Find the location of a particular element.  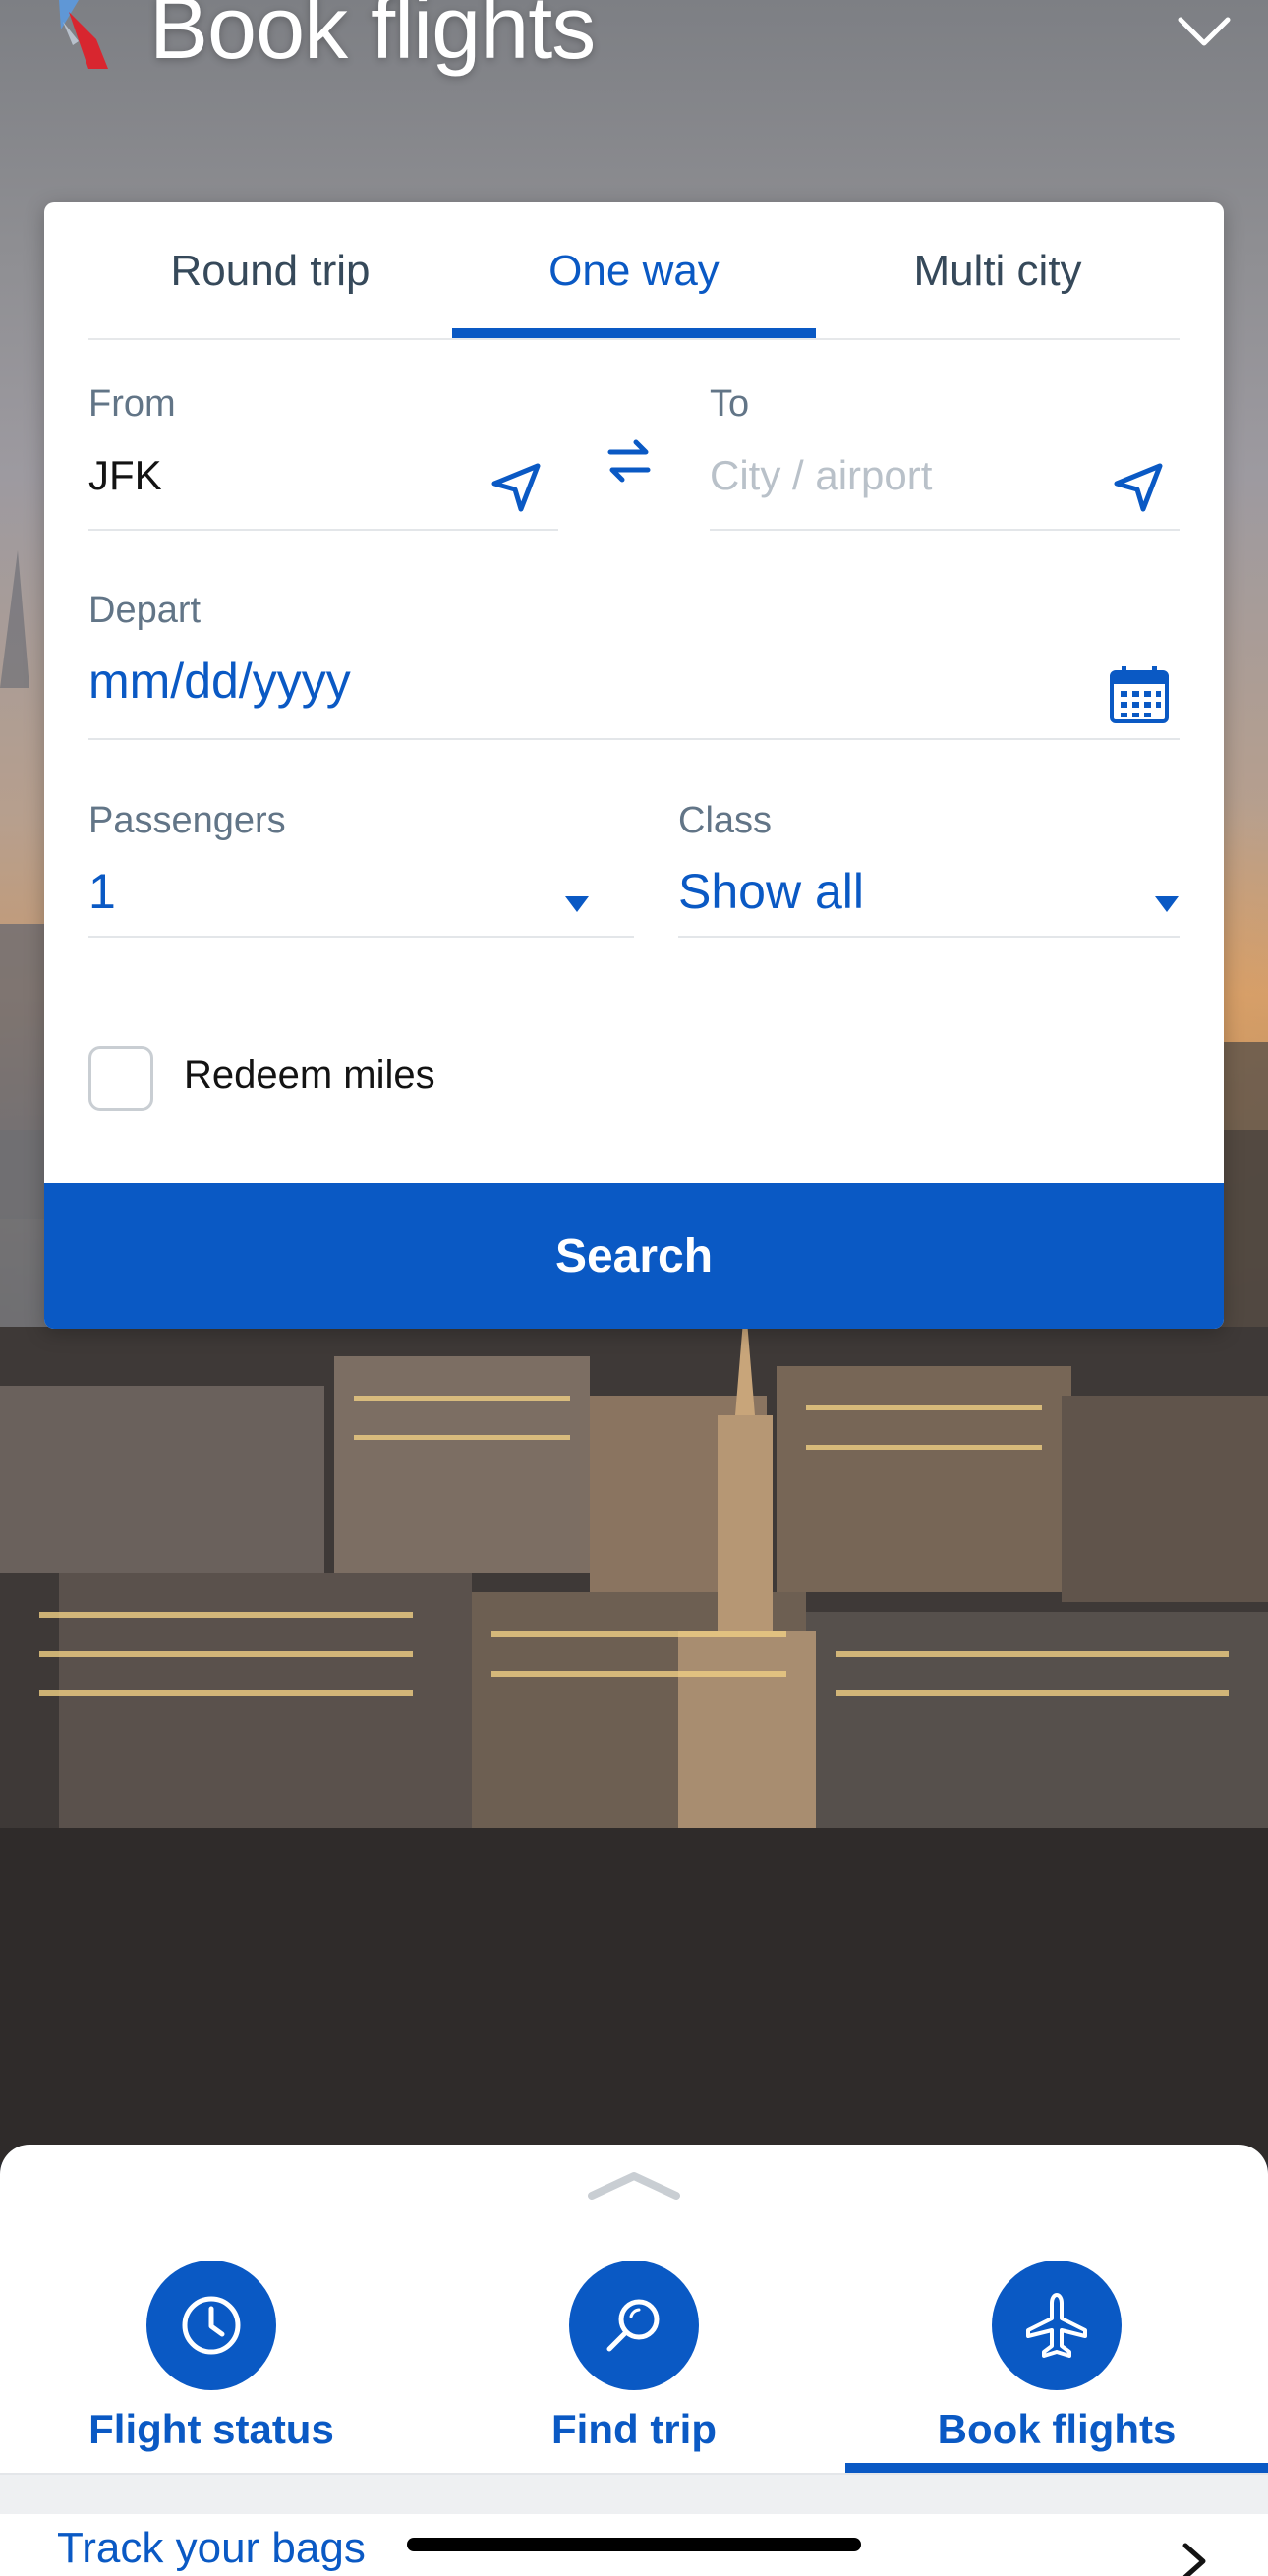

to-input: City / airport is located at coordinates (821, 476).